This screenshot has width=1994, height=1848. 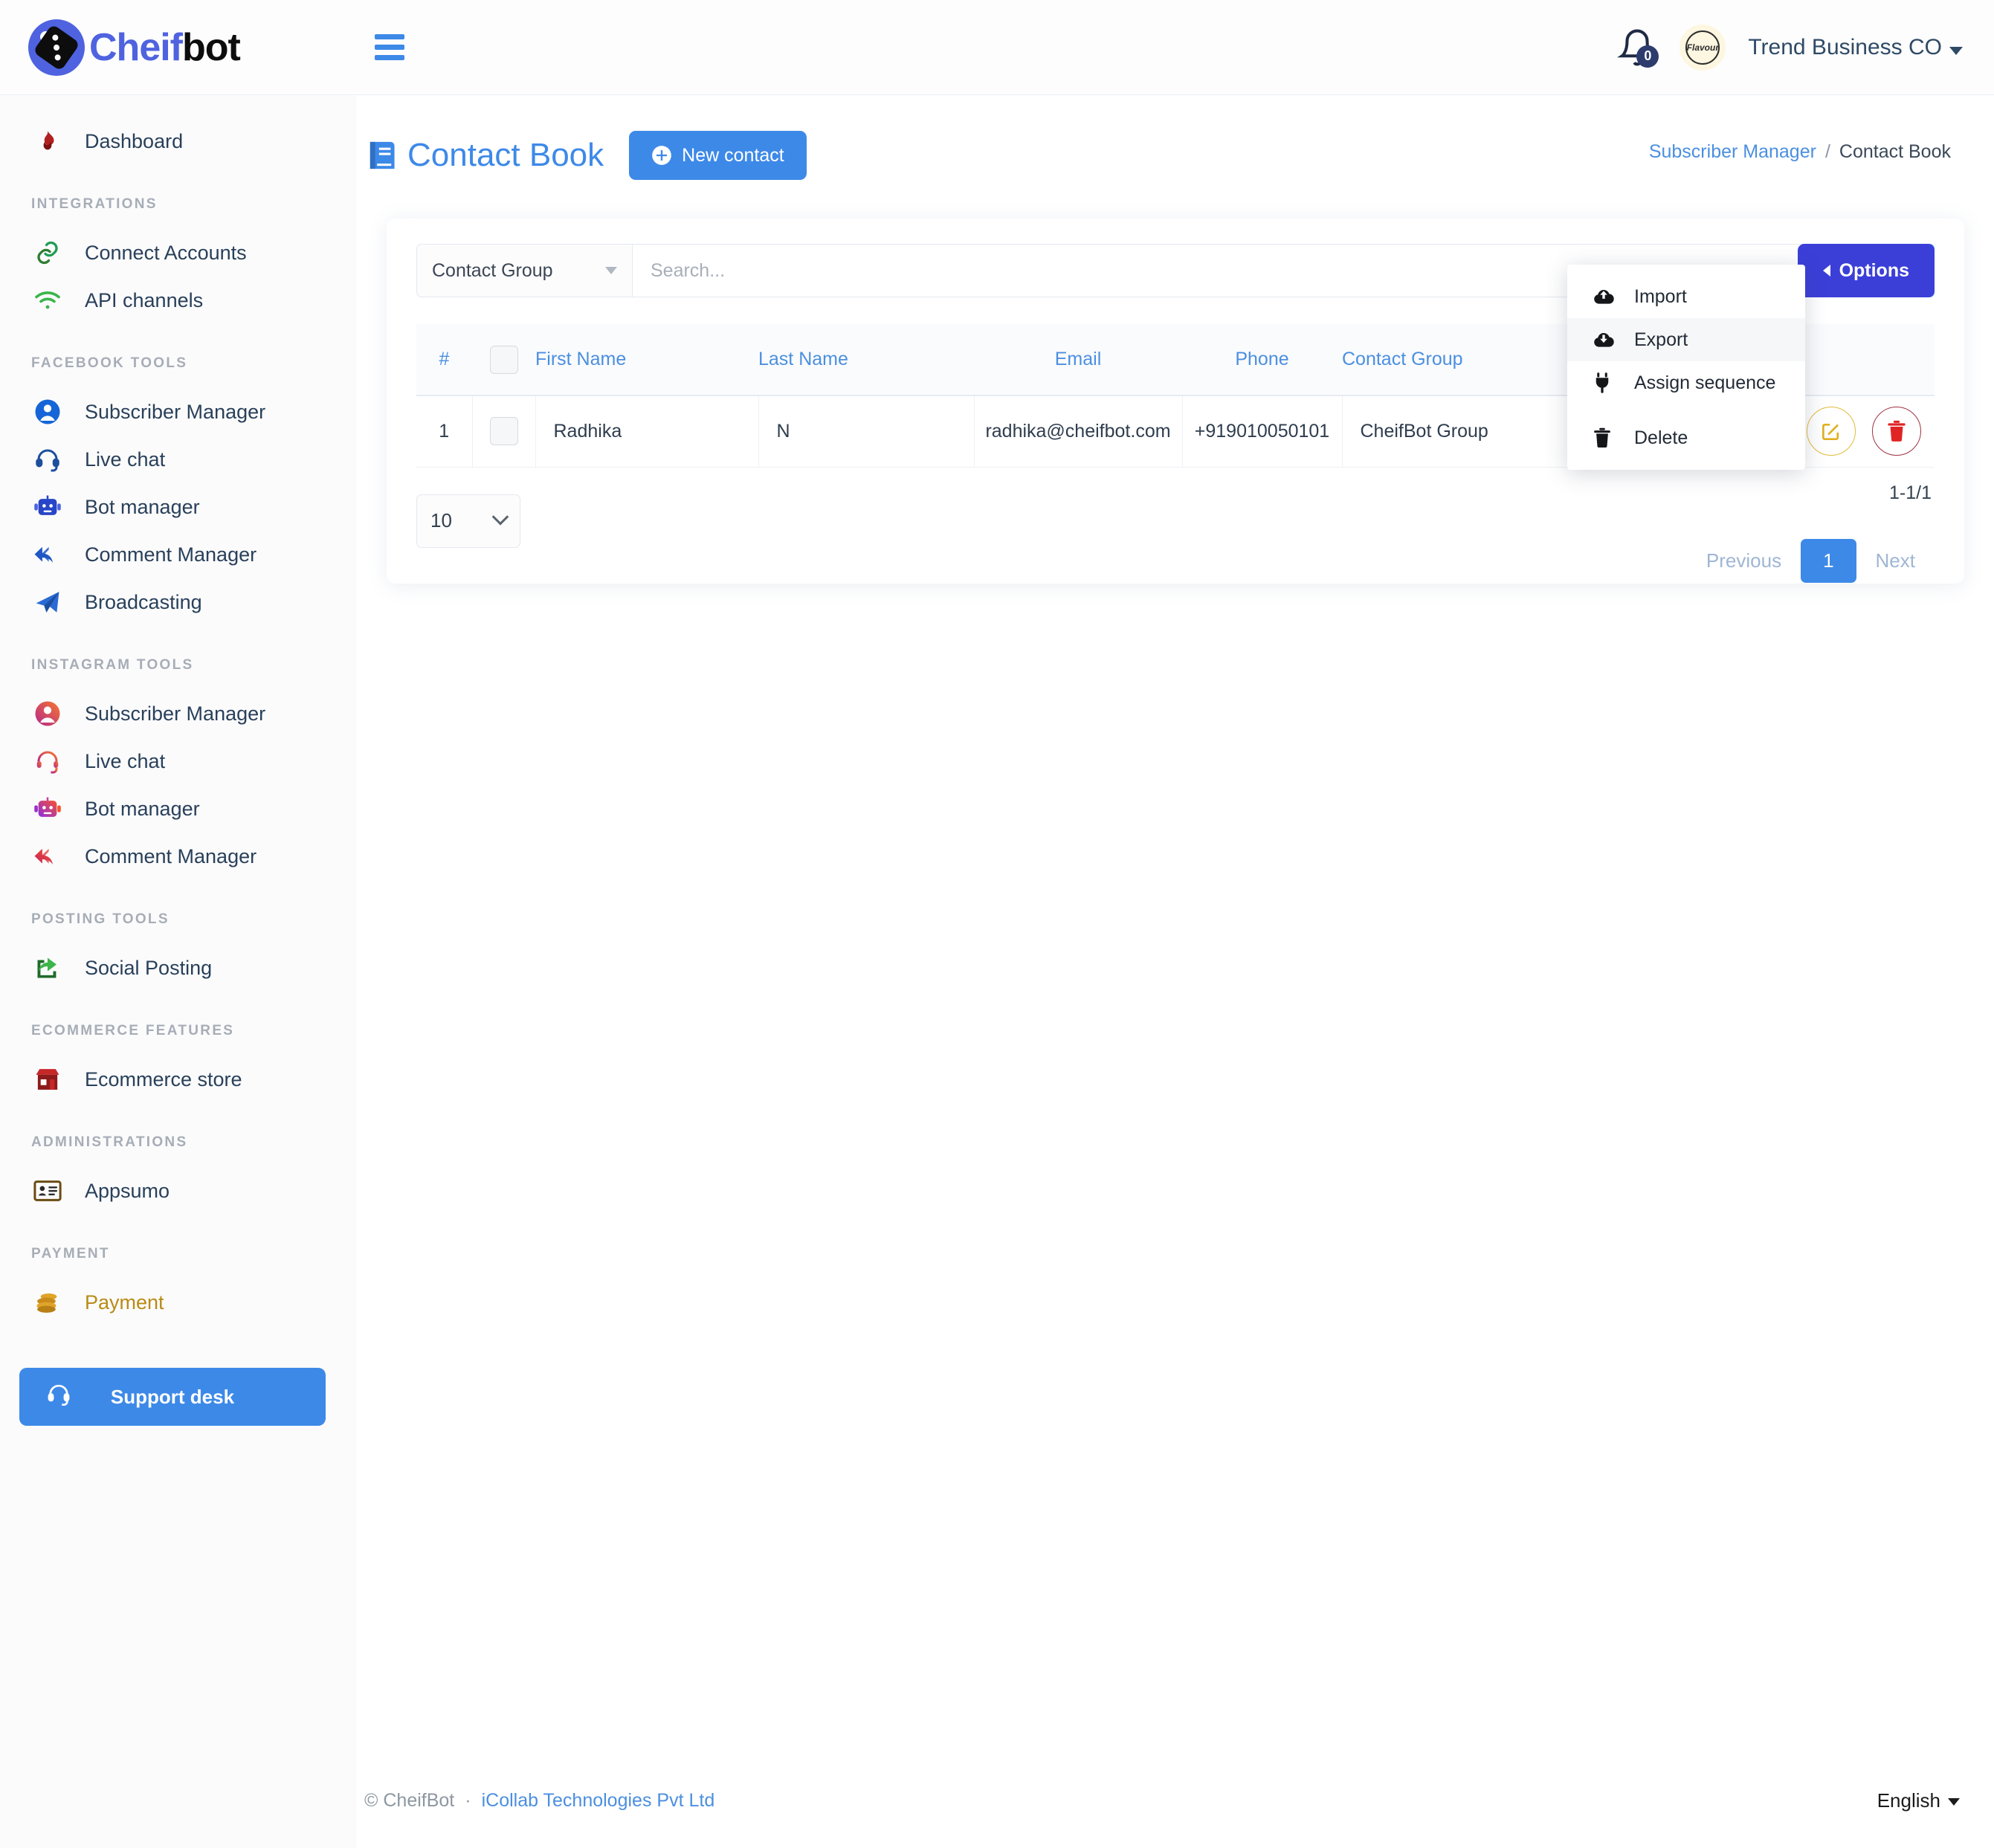 What do you see at coordinates (444, 360) in the screenshot?
I see `column-header-index: #` at bounding box center [444, 360].